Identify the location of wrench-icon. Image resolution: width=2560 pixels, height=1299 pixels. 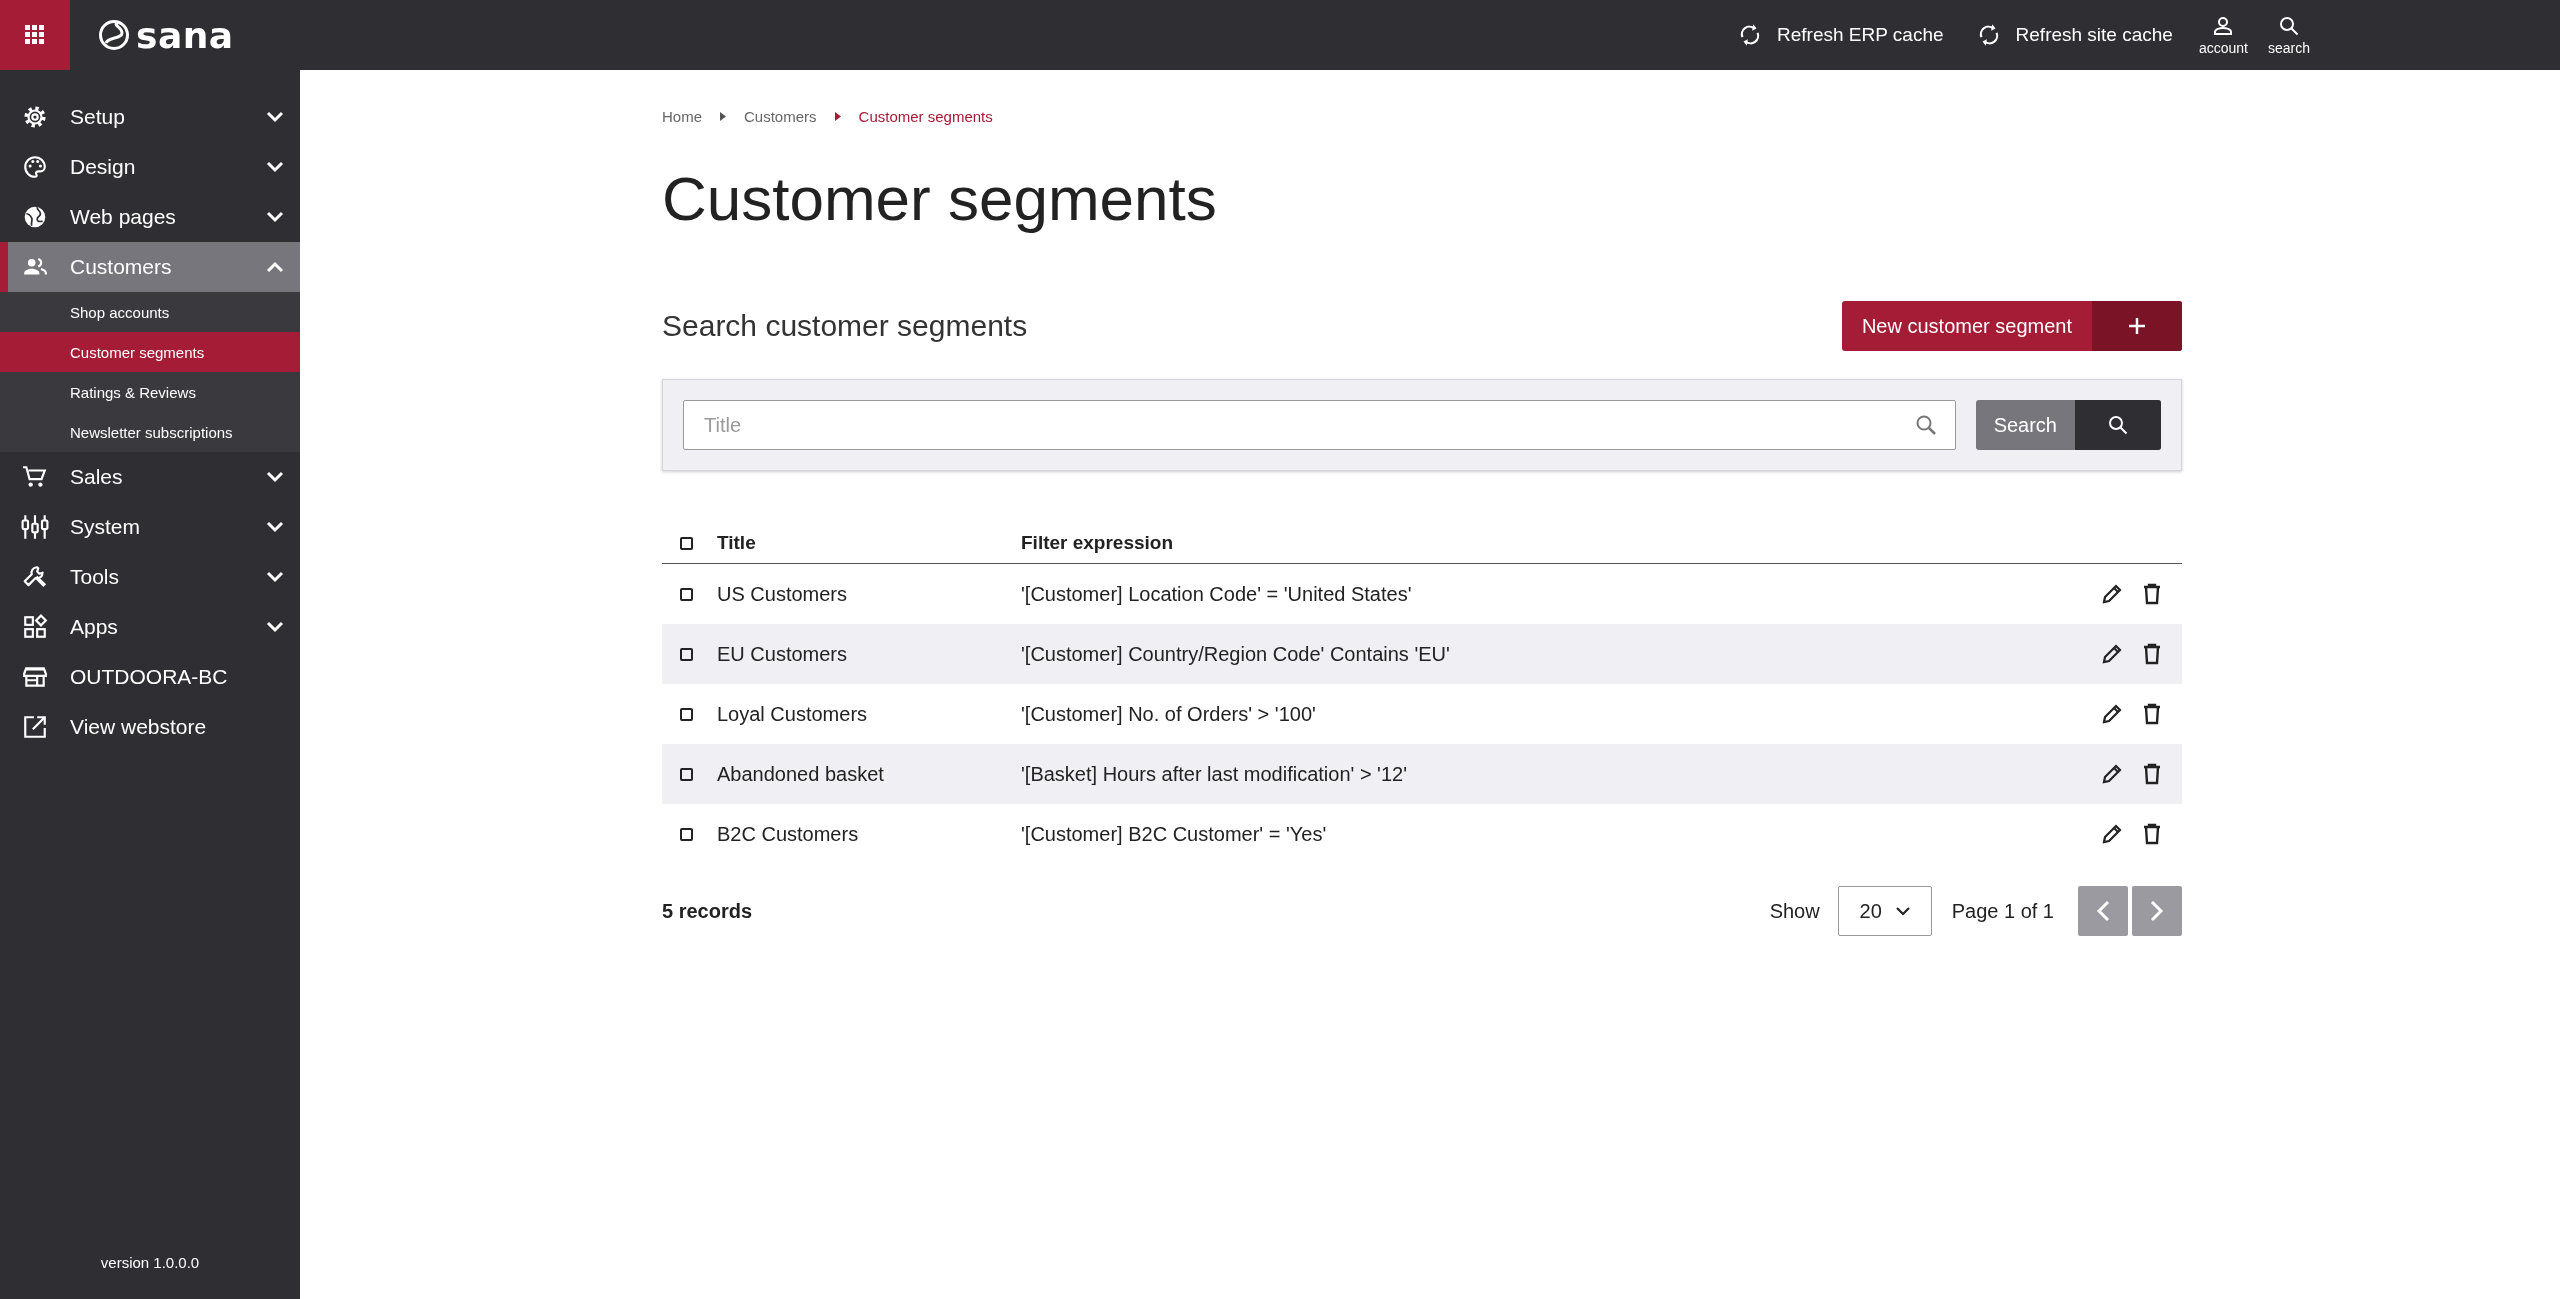
(35, 577).